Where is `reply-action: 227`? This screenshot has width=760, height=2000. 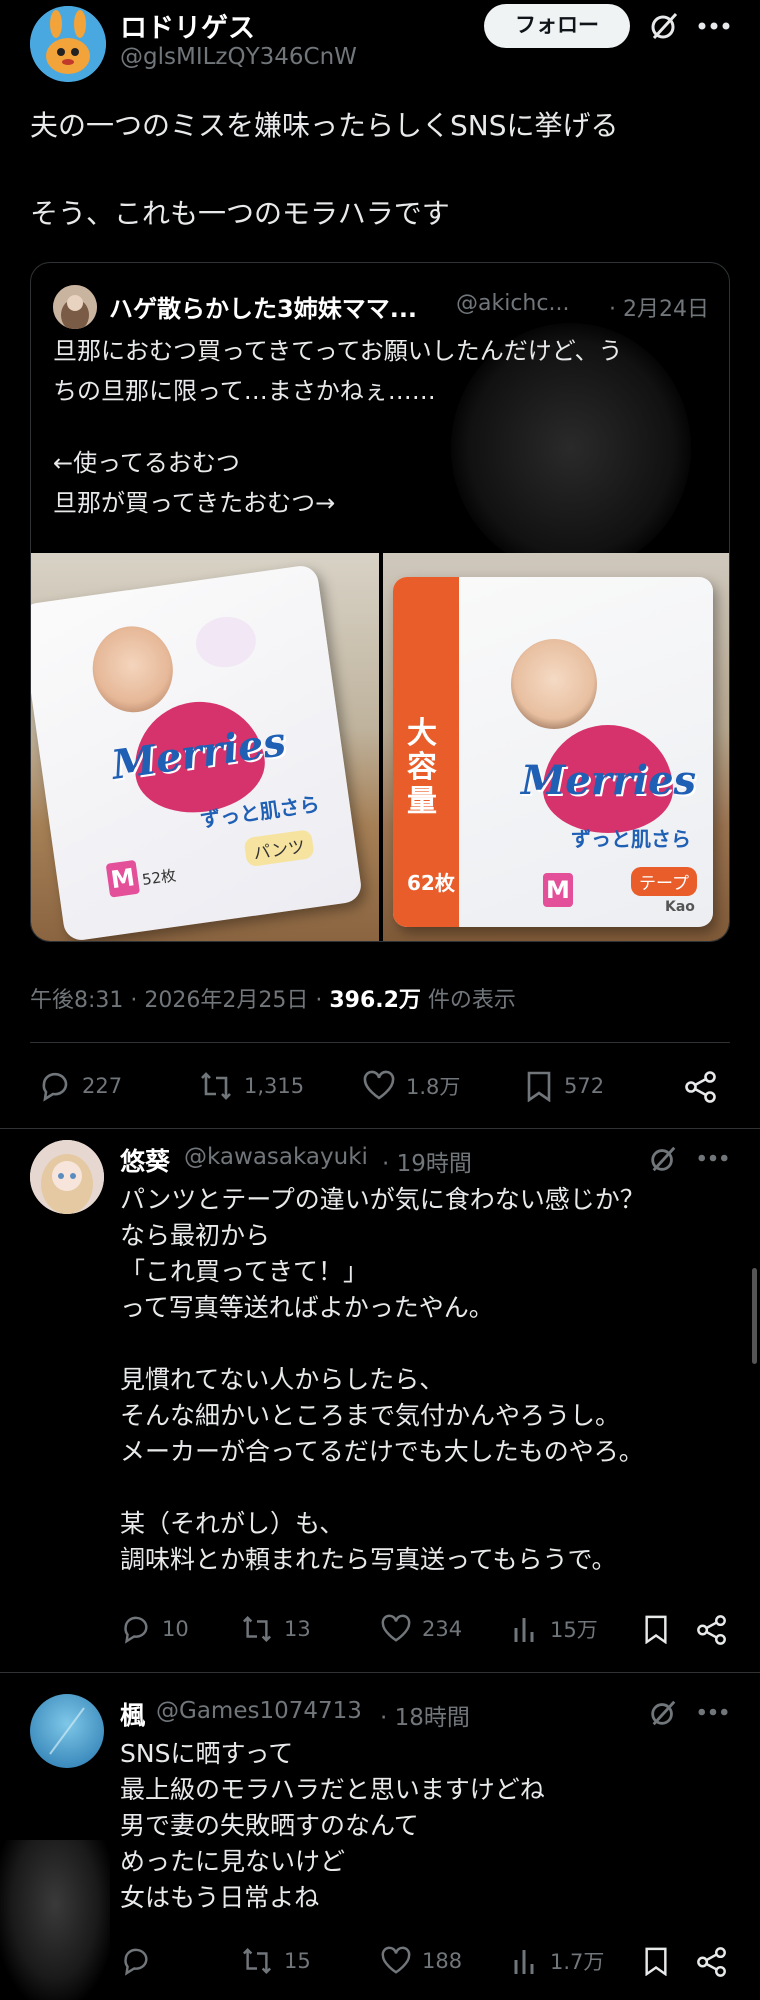
reply-action: 227 is located at coordinates (80, 1086).